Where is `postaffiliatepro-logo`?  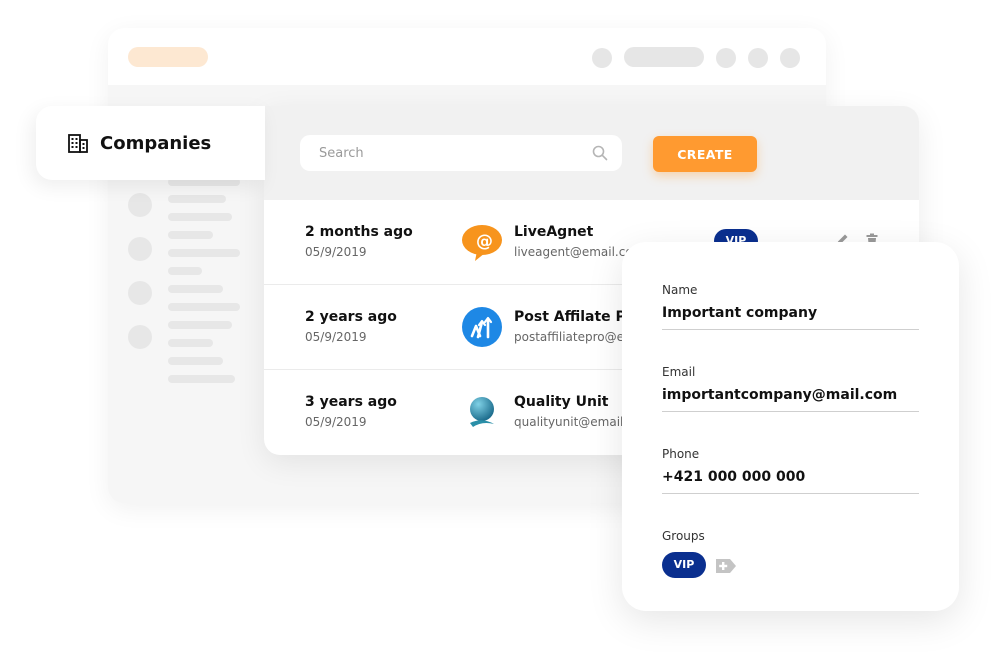 postaffiliatepro-logo is located at coordinates (482, 327).